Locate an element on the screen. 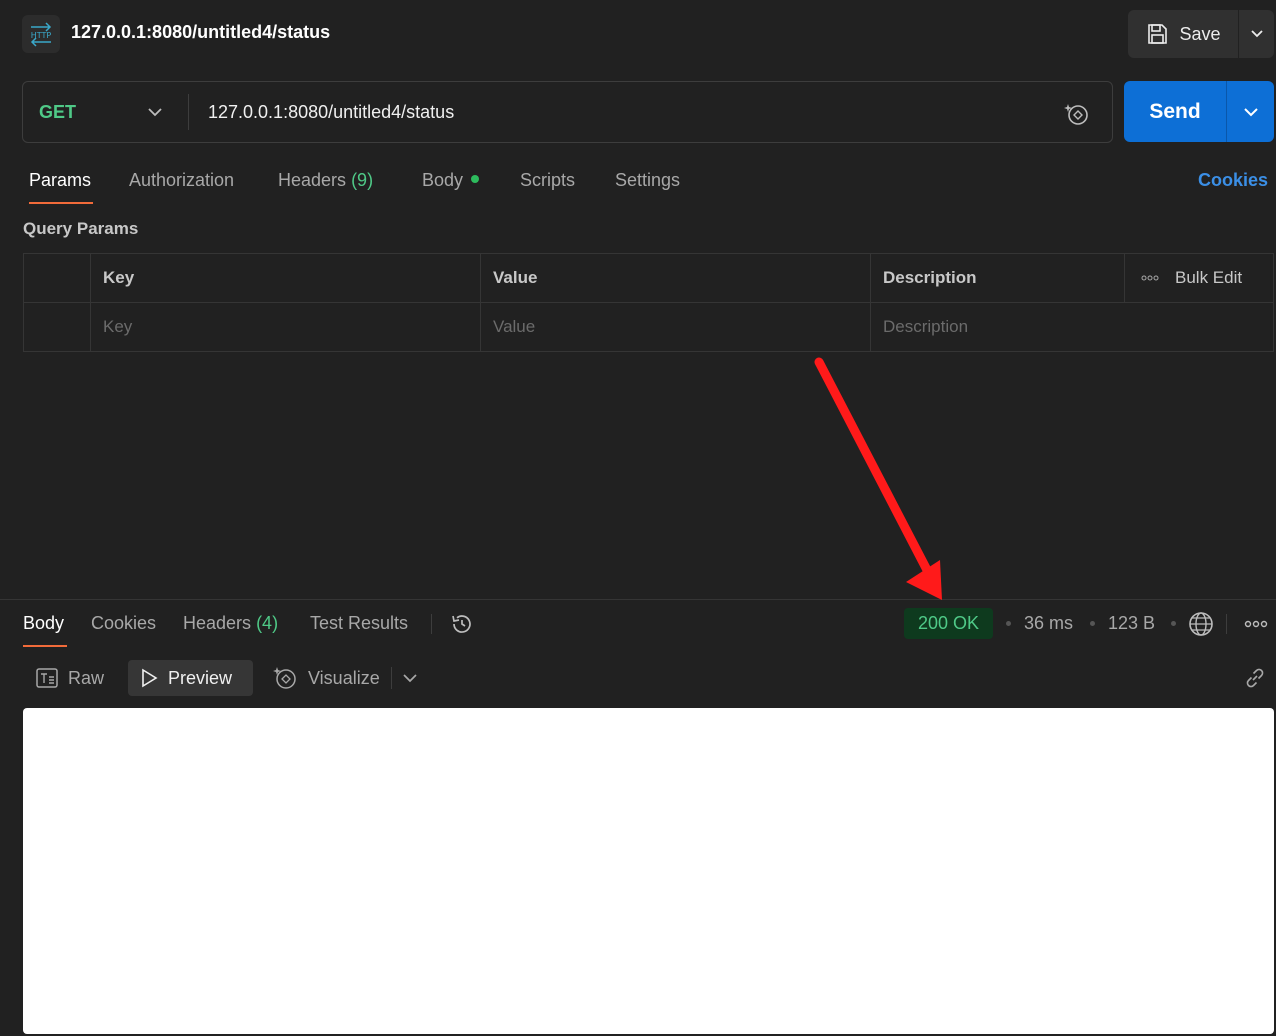 This screenshot has width=1276, height=1036. tab-body: Body is located at coordinates (451, 180).